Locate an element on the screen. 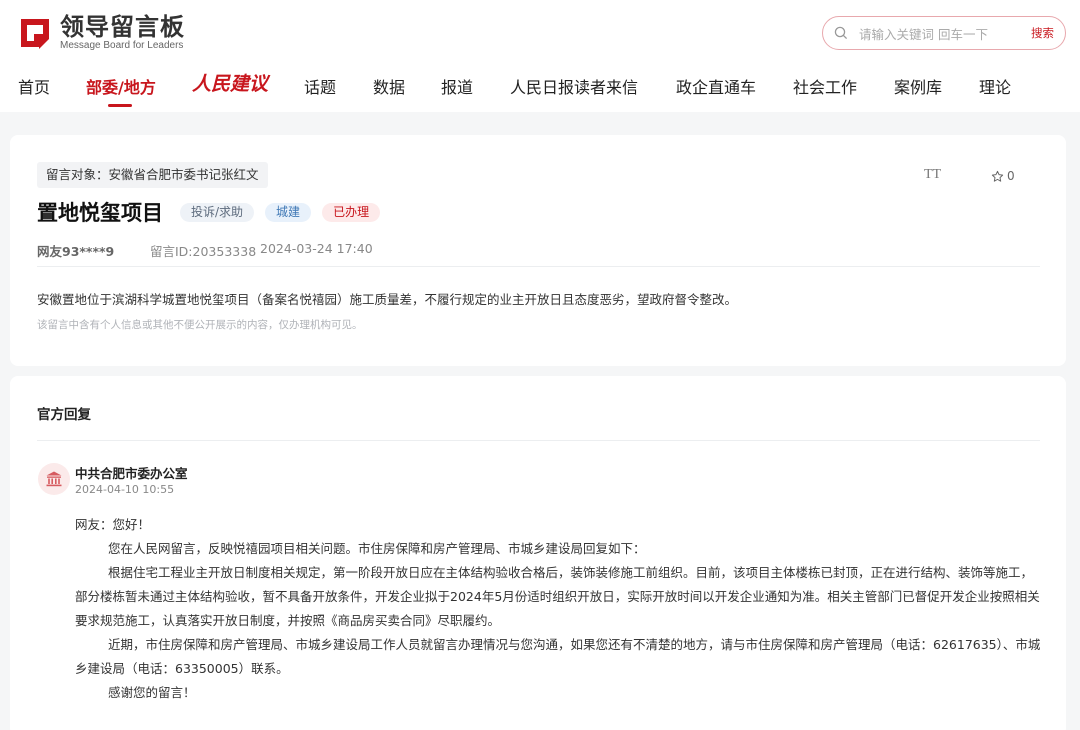 This screenshot has height=730, width=1080. message-badges: 投诉/求助 城建 已办理 is located at coordinates (285, 212).